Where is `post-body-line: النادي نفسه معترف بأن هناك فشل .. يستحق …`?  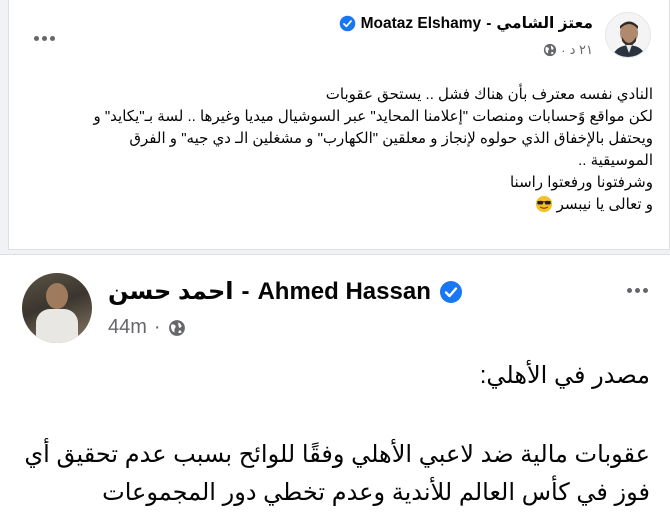
post-body-line: النادي نفسه معترف بأن هناك فشل .. يستحق … is located at coordinates (489, 94).